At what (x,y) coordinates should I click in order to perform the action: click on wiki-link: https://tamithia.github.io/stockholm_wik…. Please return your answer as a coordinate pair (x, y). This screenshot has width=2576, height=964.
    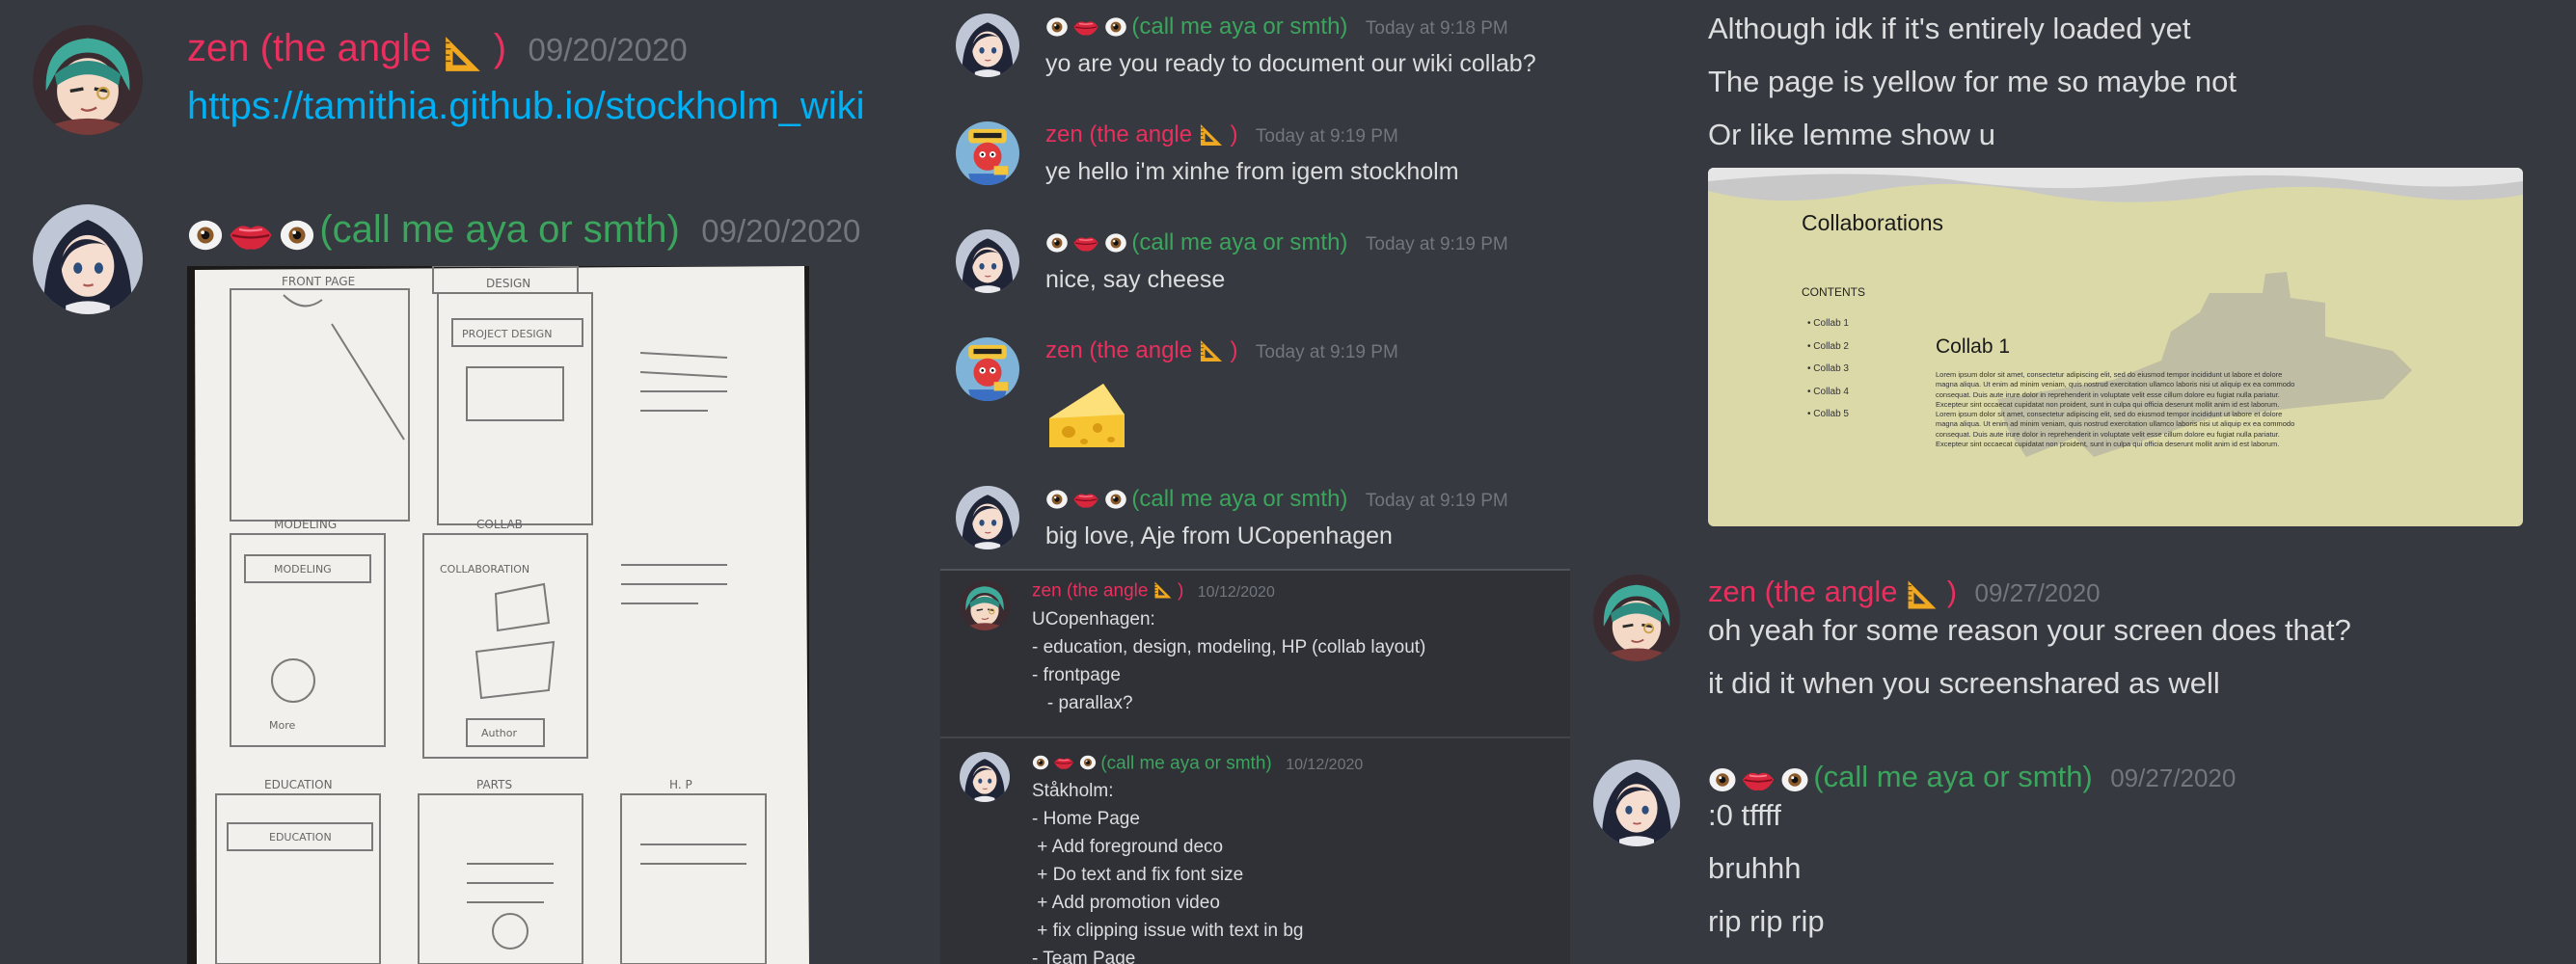
    Looking at the image, I should click on (526, 106).